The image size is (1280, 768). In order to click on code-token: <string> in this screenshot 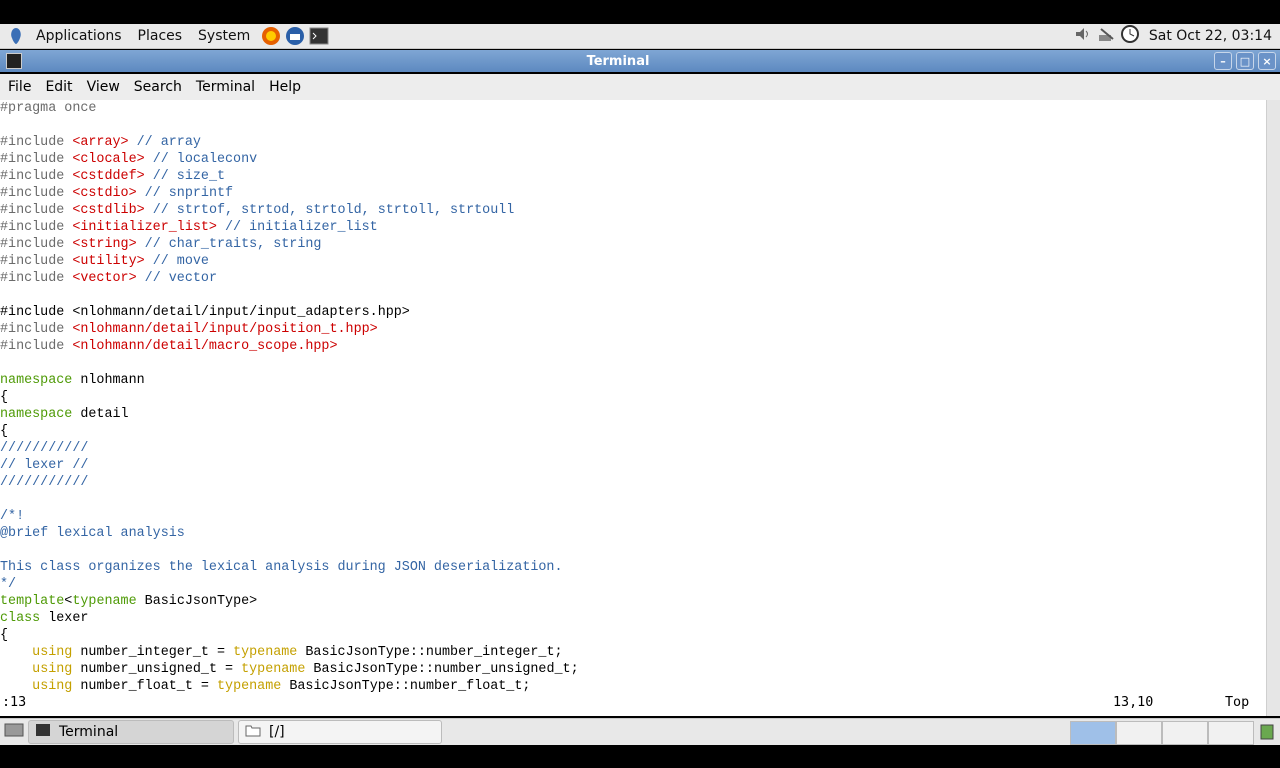, I will do `click(104, 244)`.